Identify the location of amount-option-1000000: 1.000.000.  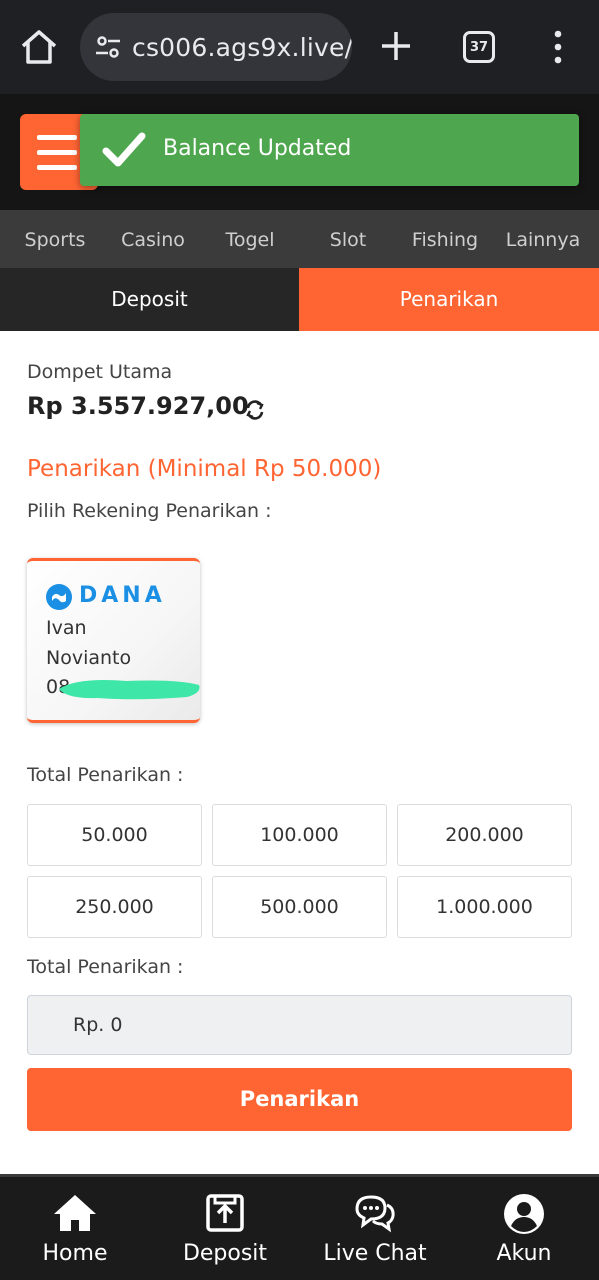
(484, 907).